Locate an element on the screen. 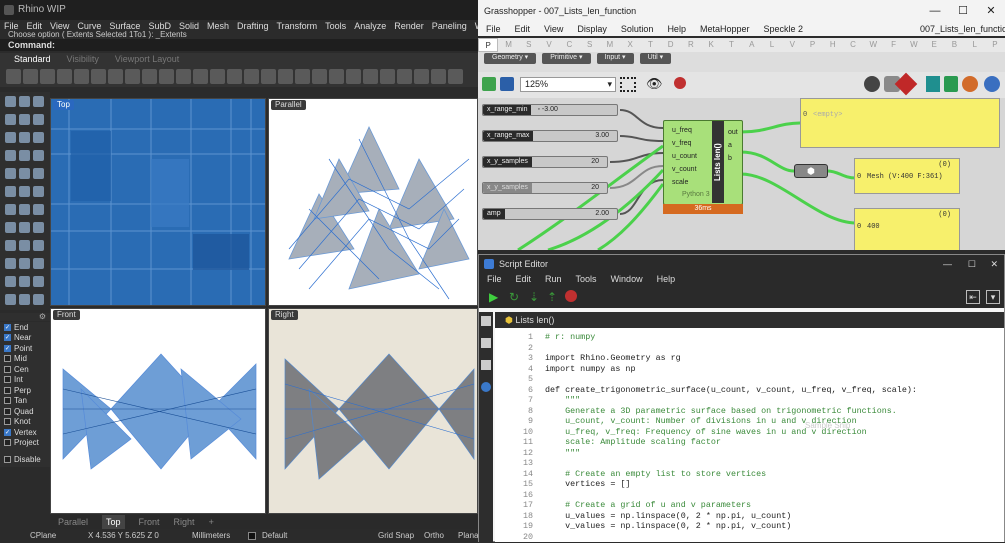  group-icon is located at coordinates (10, 281).